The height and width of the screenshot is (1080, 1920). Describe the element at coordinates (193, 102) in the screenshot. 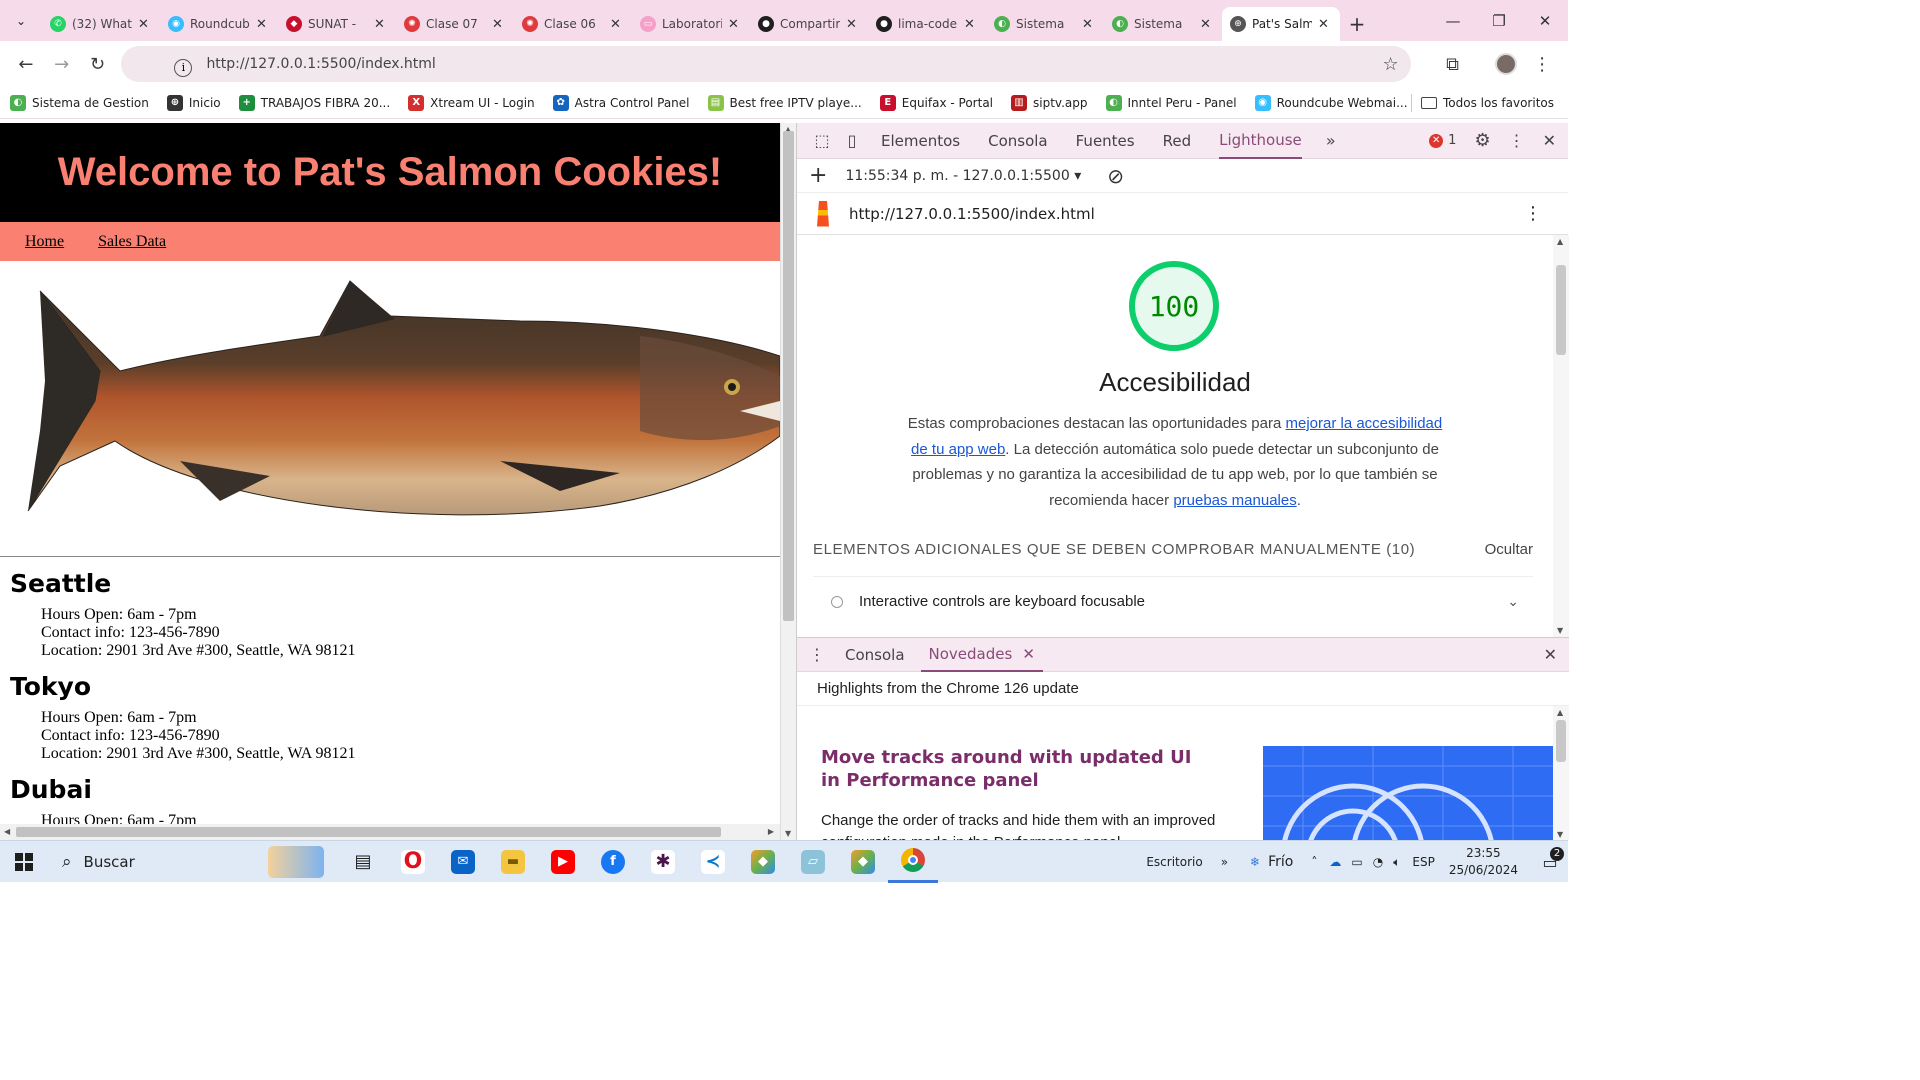

I see `bookmark-item: ⊕ Inicio` at that location.